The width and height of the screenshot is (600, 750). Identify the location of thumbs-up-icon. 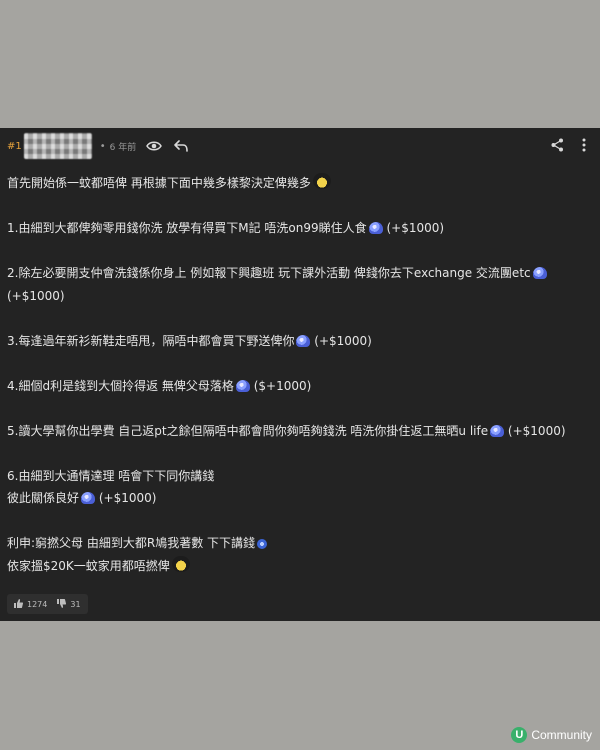
(18, 604).